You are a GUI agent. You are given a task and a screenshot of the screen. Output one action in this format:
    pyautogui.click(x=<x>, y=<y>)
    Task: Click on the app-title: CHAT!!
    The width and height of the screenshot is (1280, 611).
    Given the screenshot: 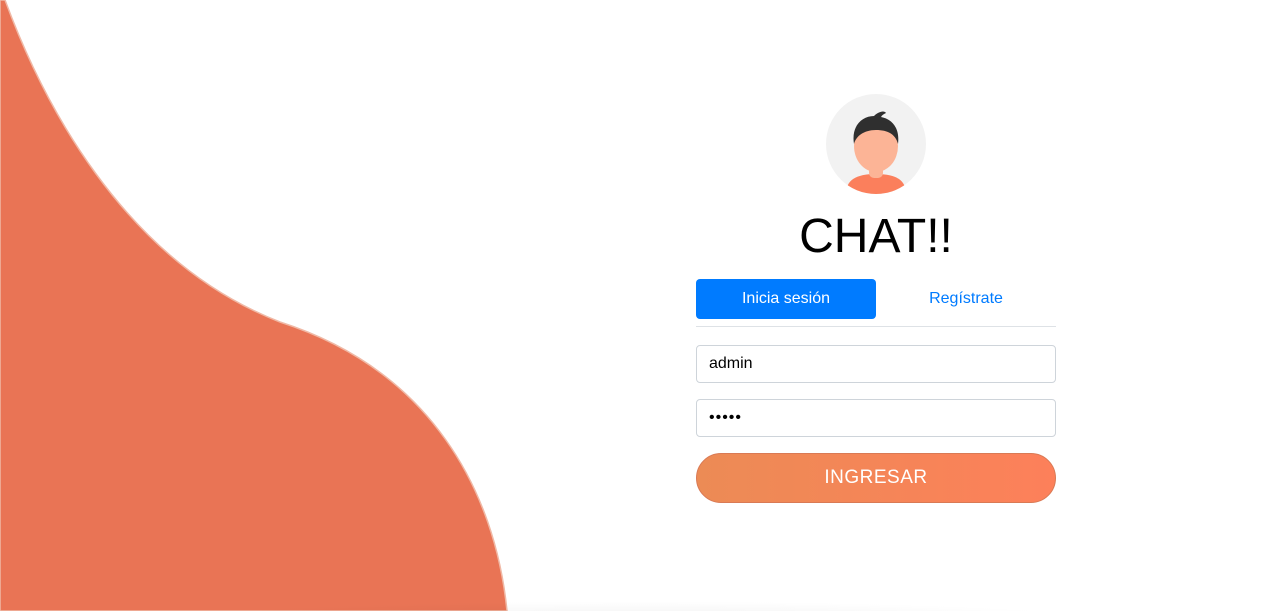 What is the action you would take?
    pyautogui.click(x=876, y=236)
    